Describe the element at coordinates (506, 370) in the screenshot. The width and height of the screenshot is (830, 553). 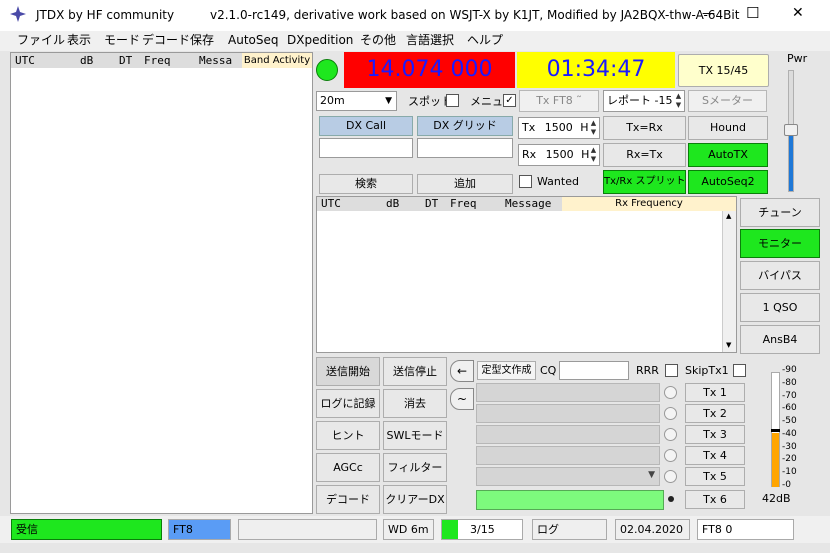
I see `template-button: 定型文作成` at that location.